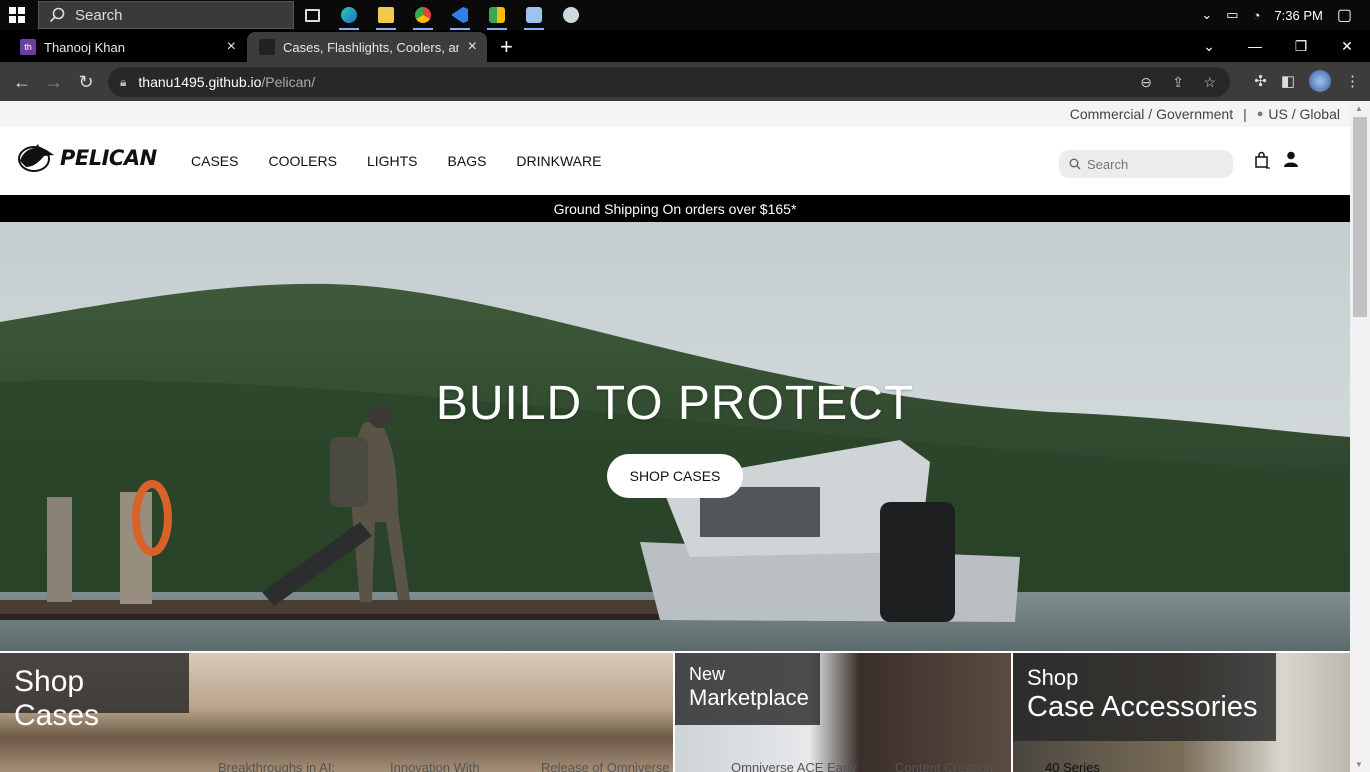 The image size is (1370, 772). Describe the element at coordinates (1276, 160) in the screenshot. I see `header-icons` at that location.